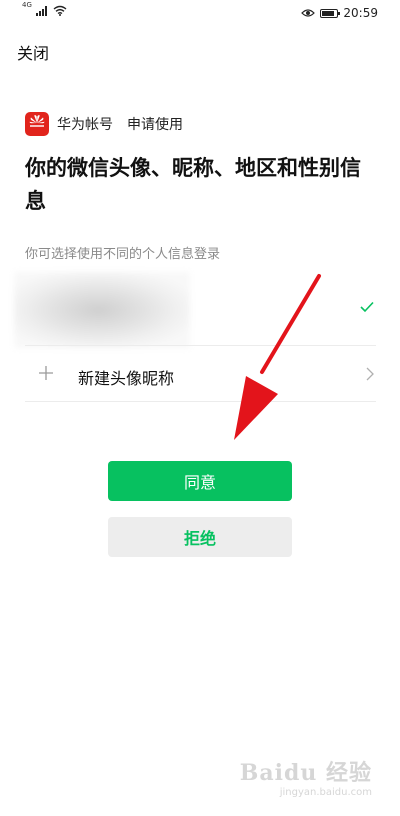 The image size is (400, 816). I want to click on profile-option-current, so click(188, 310).